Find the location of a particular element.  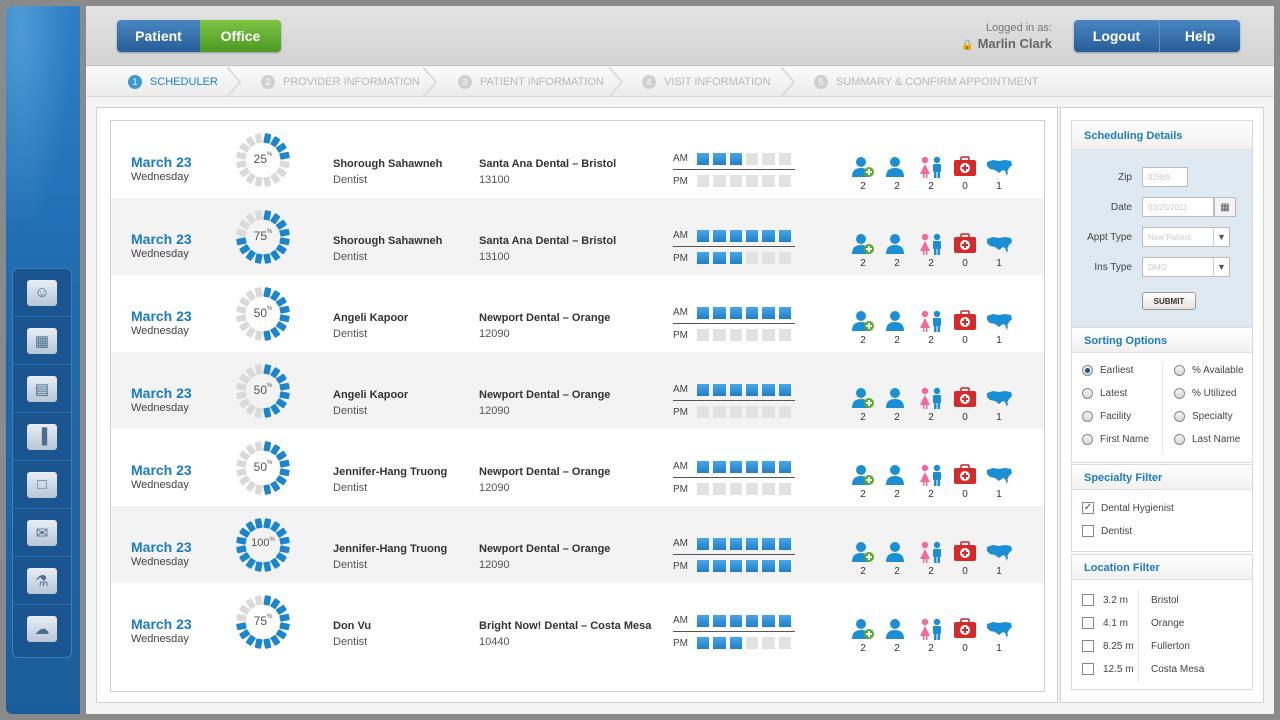

date-input: 03/25/2011 is located at coordinates (1178, 207).